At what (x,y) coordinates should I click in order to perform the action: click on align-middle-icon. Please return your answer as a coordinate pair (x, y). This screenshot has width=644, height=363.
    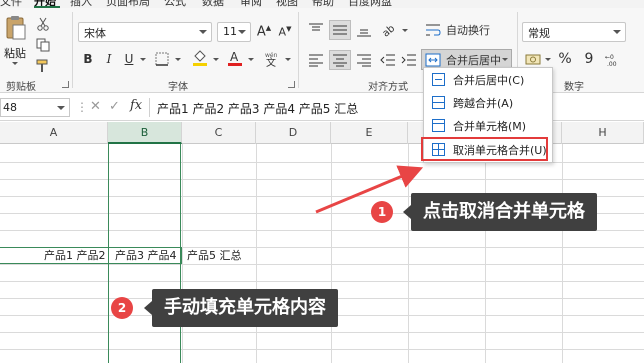
    Looking at the image, I should click on (340, 30).